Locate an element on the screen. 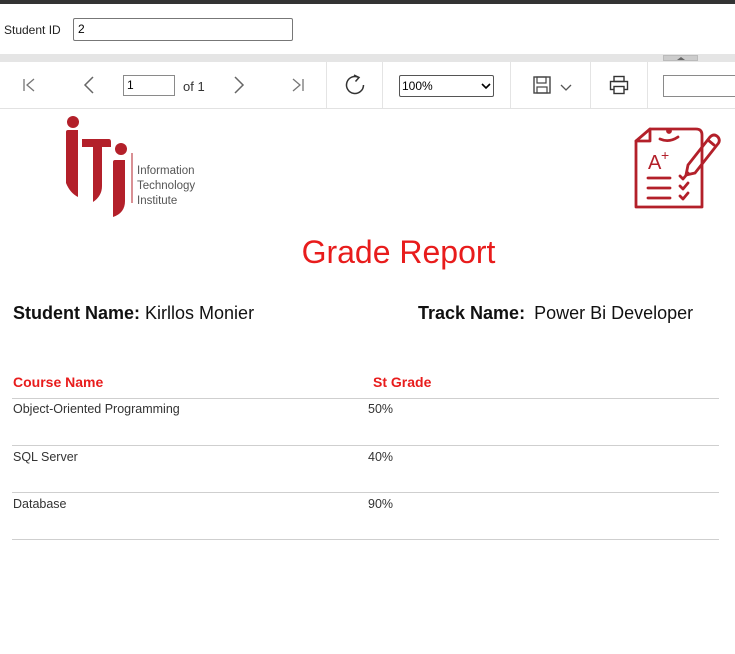 The width and height of the screenshot is (735, 654). chevron-down-icon is located at coordinates (566, 87).